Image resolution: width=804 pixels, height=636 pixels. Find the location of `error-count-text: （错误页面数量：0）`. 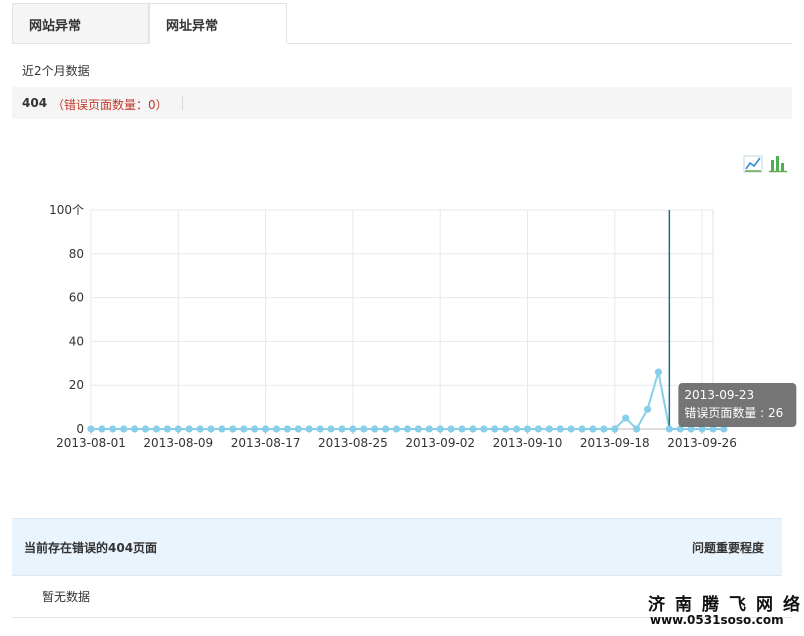

error-count-text: （错误页面数量：0） is located at coordinates (110, 105).